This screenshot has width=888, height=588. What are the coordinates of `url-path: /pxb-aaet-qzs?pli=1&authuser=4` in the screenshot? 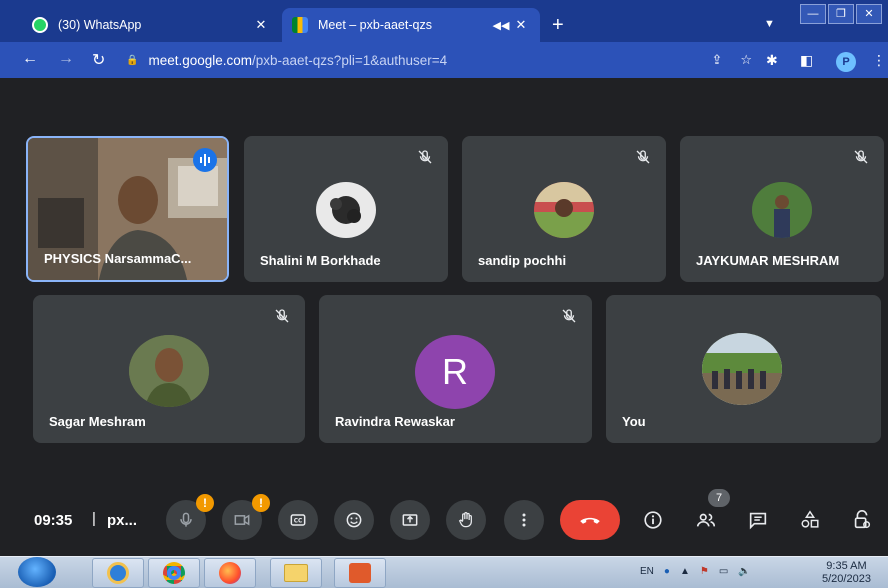 It's located at (350, 60).